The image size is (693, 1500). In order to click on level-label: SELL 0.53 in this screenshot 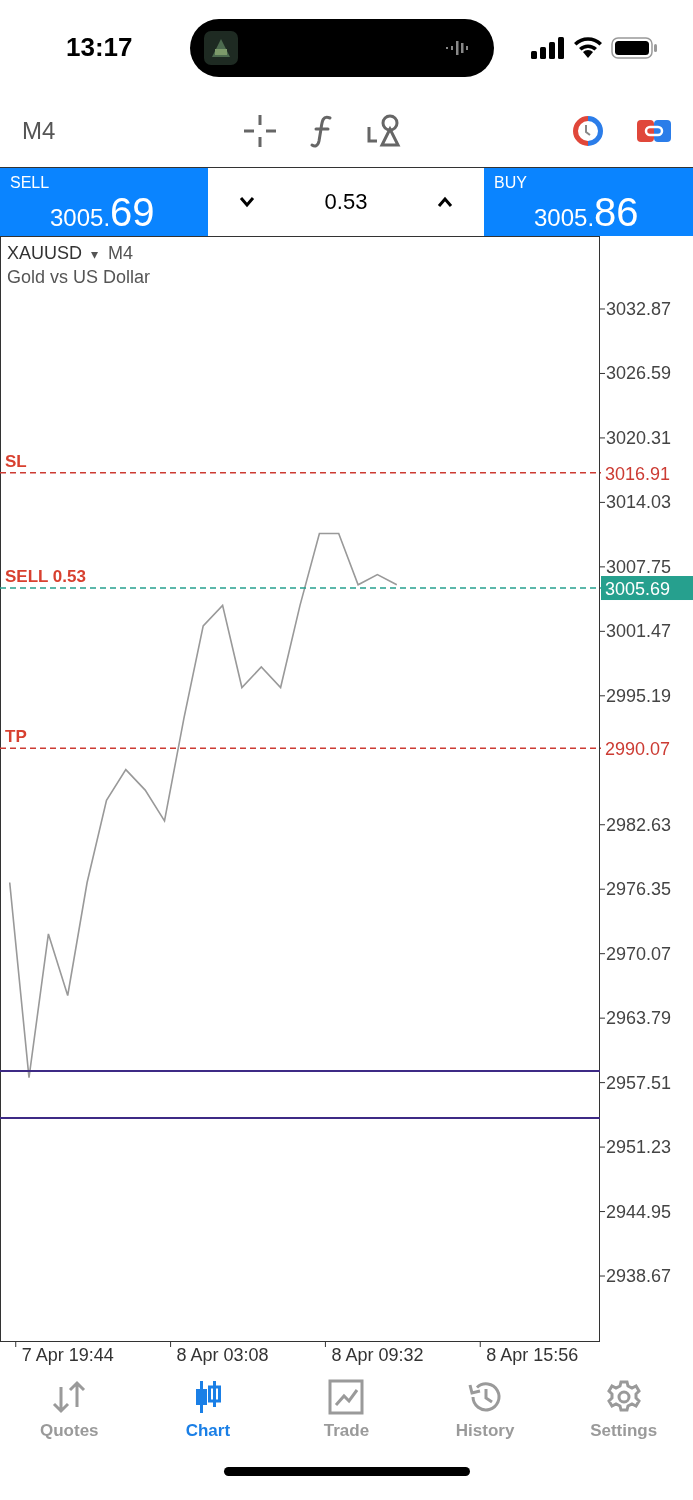, I will do `click(45, 576)`.